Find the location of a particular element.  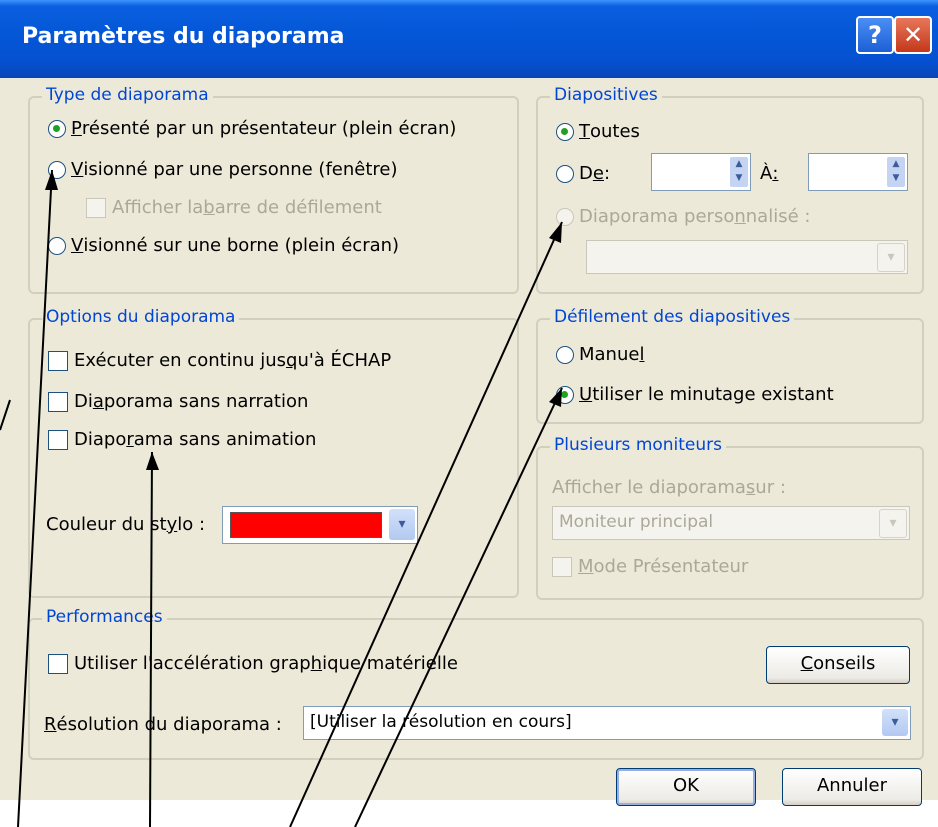

title-bar: Paramètres du diaporama ? ✕ is located at coordinates (469, 39).